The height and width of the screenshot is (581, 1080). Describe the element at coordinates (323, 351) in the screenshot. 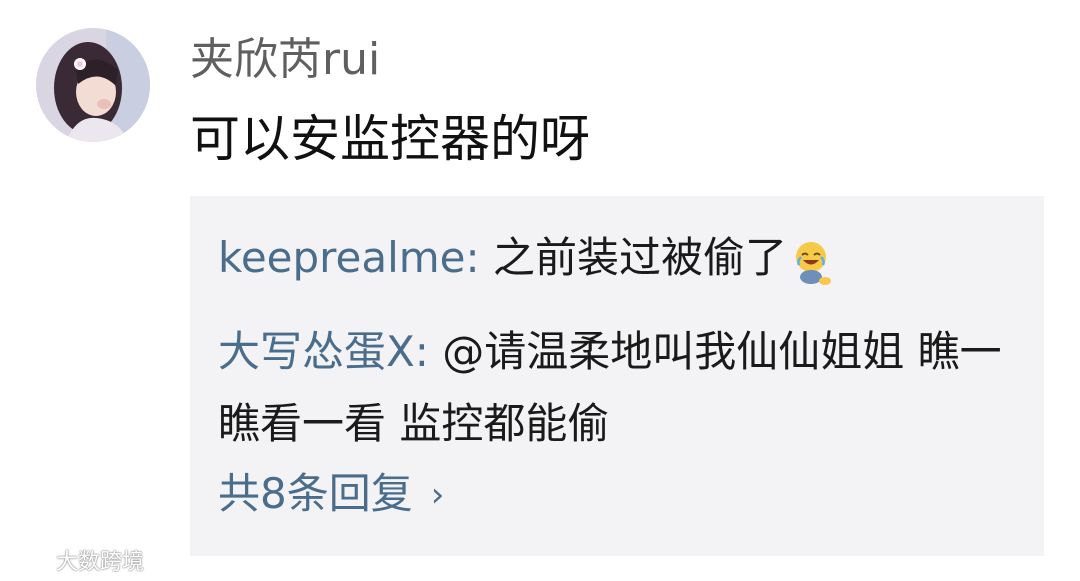

I see `reply-author: 大写怂蛋X:` at that location.